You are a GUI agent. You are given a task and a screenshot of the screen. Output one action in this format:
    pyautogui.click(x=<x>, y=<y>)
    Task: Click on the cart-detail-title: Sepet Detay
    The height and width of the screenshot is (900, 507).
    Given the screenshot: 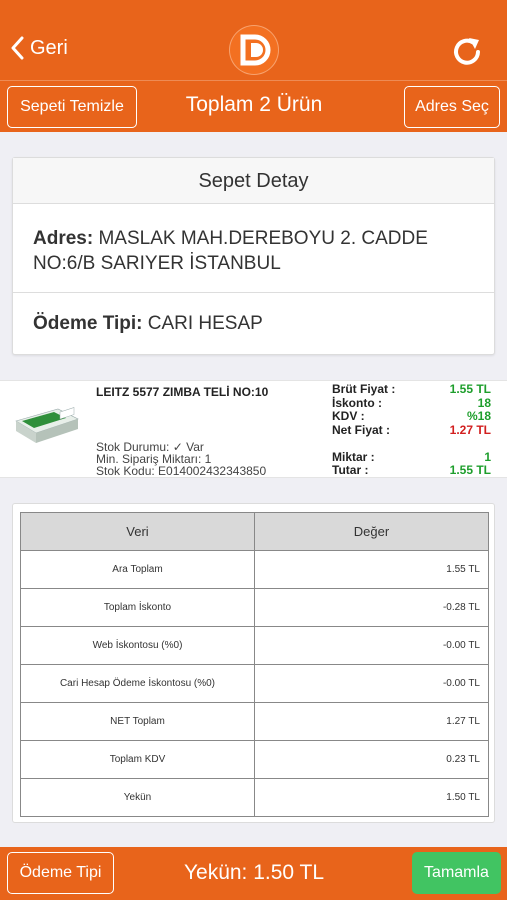 What is the action you would take?
    pyautogui.click(x=253, y=181)
    